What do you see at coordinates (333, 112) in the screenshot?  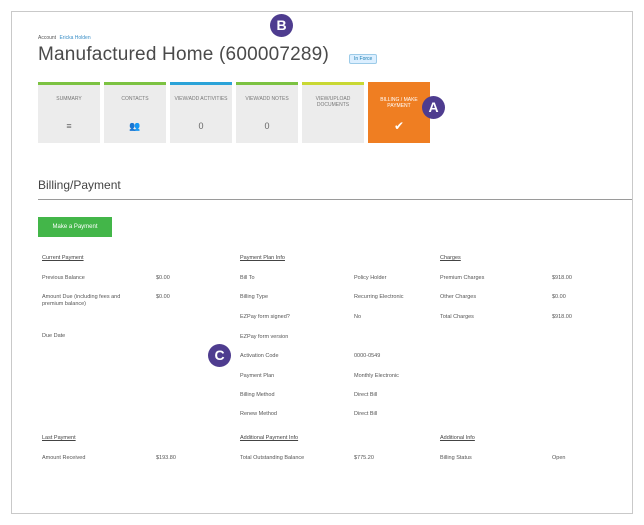 I see `tile-documents: View/Upload Documents` at bounding box center [333, 112].